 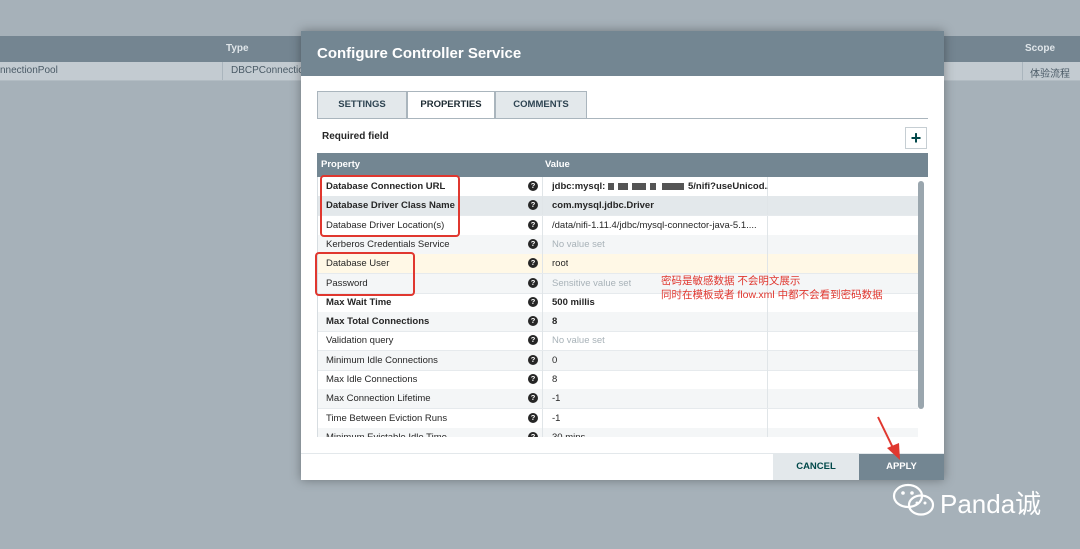 I want to click on type-column-header: Type, so click(x=237, y=48).